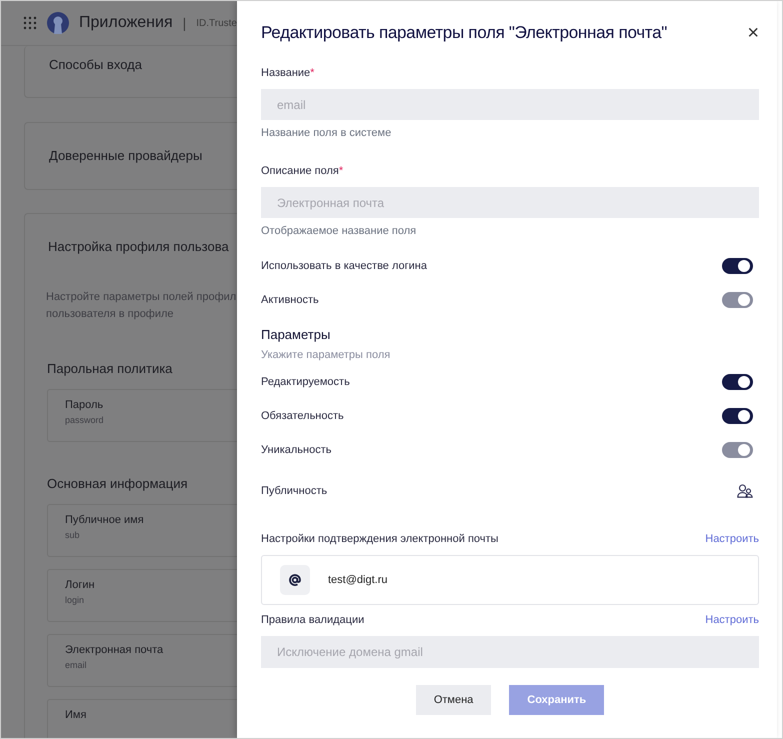  Describe the element at coordinates (379, 539) in the screenshot. I see `option-label: Настройки подтверждения электронной почты` at that location.